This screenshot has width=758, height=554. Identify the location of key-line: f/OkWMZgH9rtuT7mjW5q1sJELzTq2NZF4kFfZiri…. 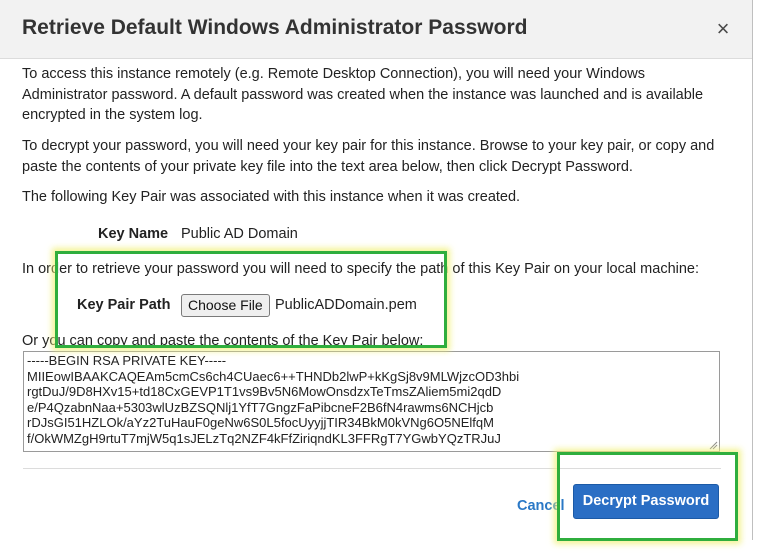
(264, 438).